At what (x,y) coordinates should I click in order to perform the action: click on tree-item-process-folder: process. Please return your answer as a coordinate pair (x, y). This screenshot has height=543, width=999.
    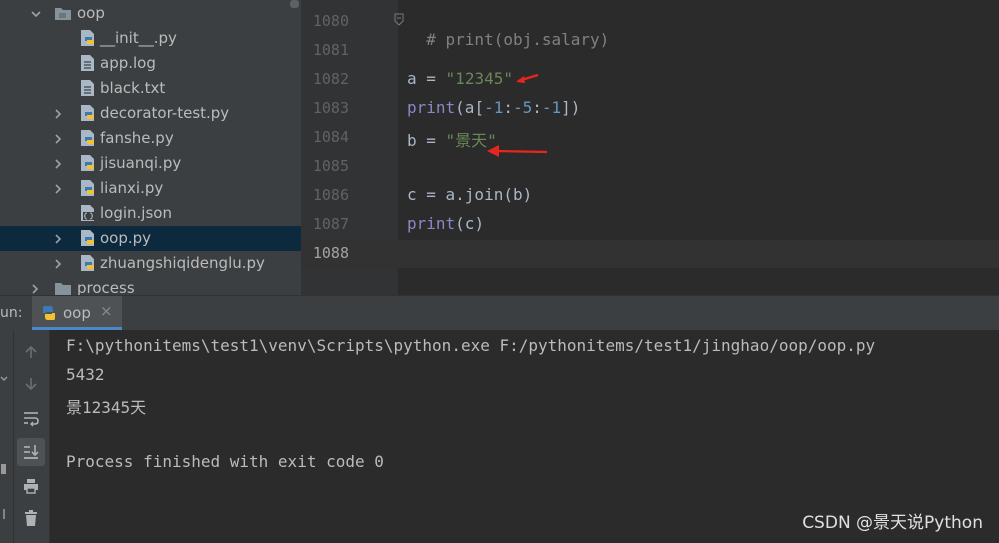
    Looking at the image, I should click on (150, 285).